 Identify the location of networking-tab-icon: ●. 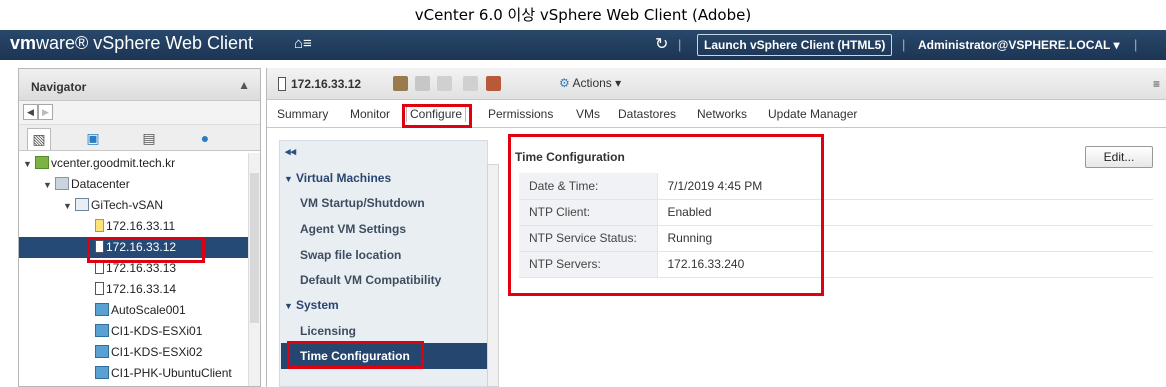
(205, 139).